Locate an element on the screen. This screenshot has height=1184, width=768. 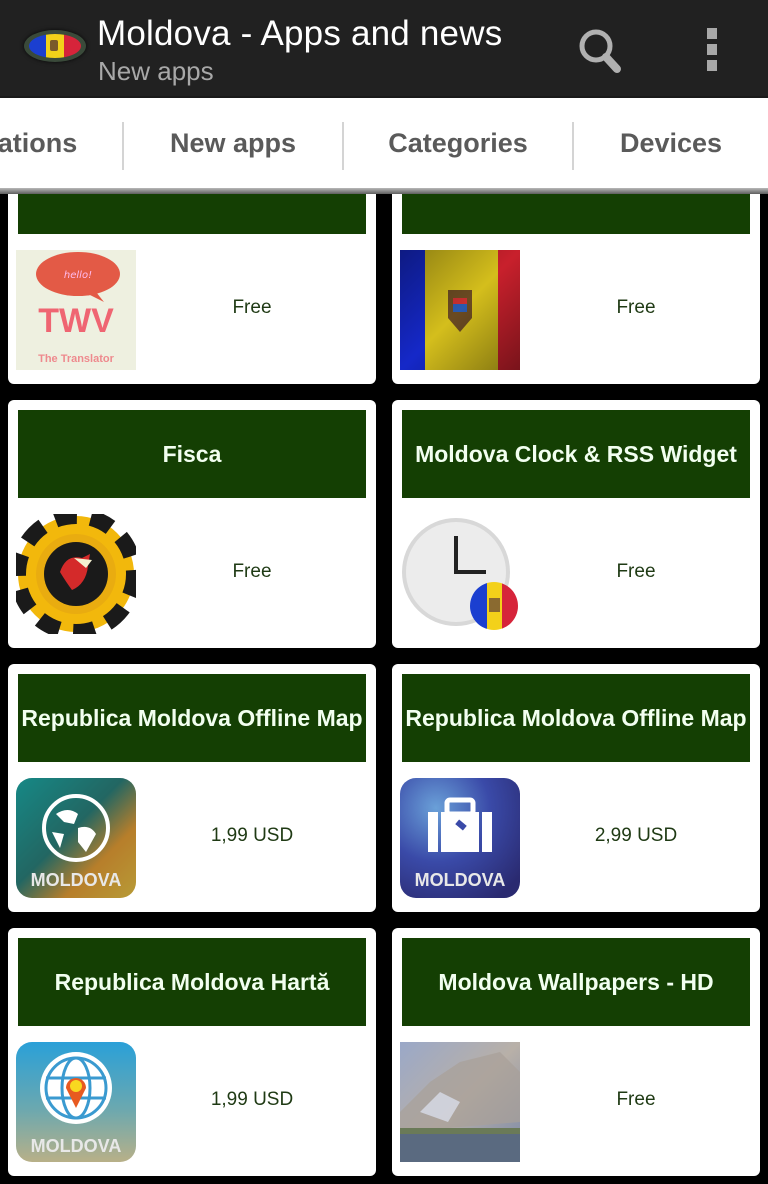
tab-recommendations: ations is located at coordinates (47, 143).